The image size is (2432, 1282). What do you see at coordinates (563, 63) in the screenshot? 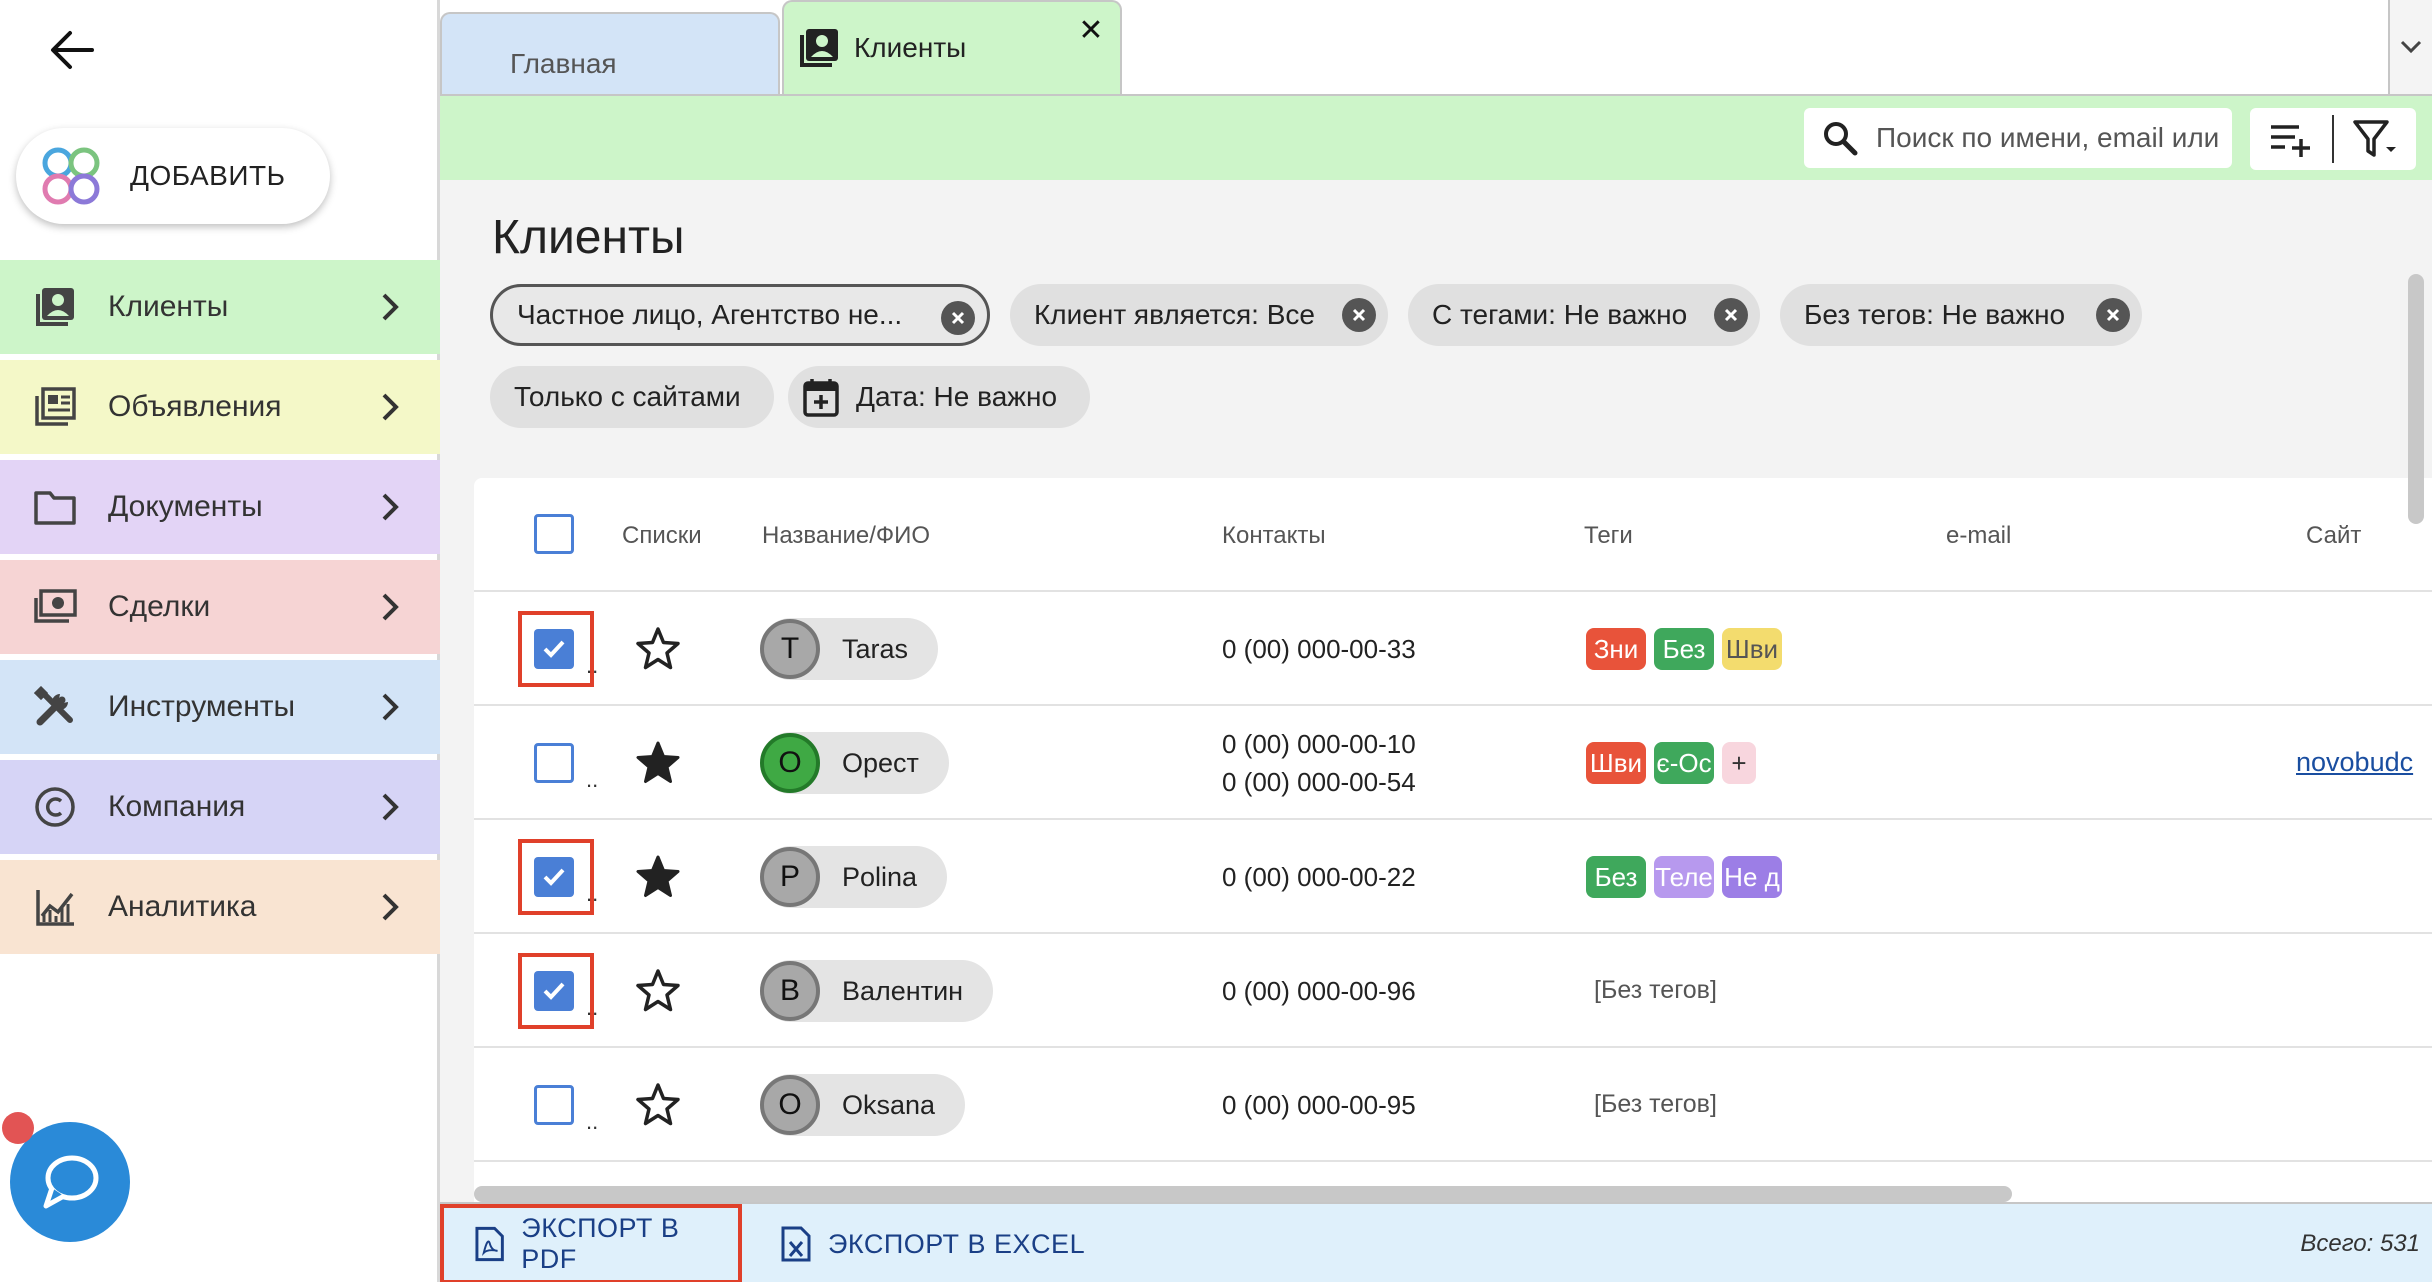
I see `tab-label: Главная` at bounding box center [563, 63].